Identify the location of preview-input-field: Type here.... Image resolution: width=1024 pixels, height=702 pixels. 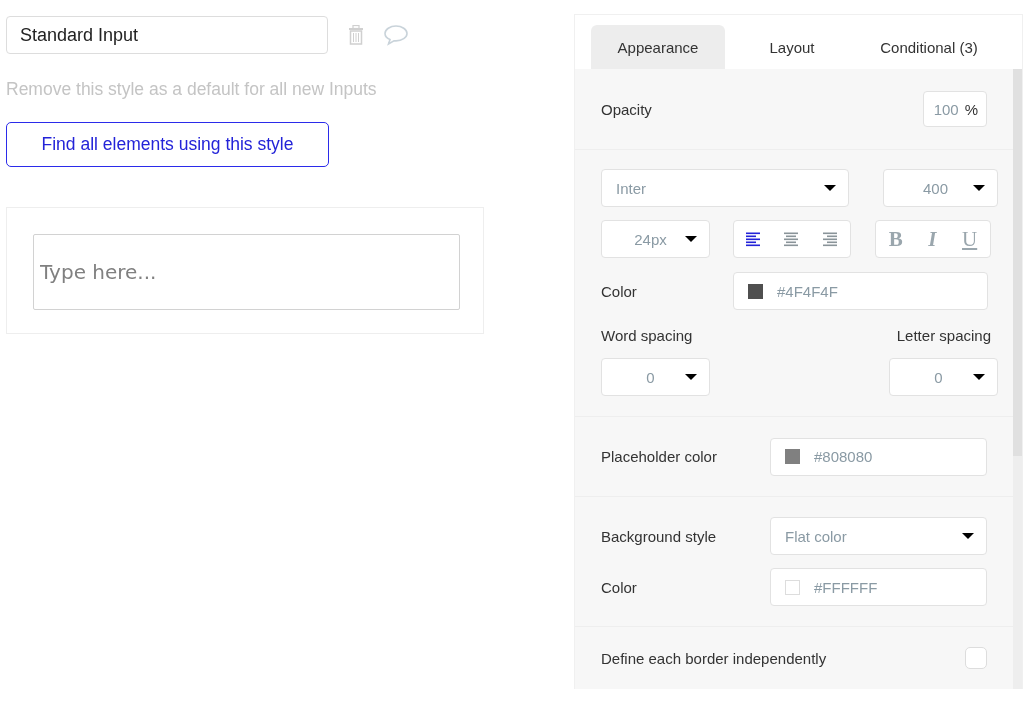
(246, 272).